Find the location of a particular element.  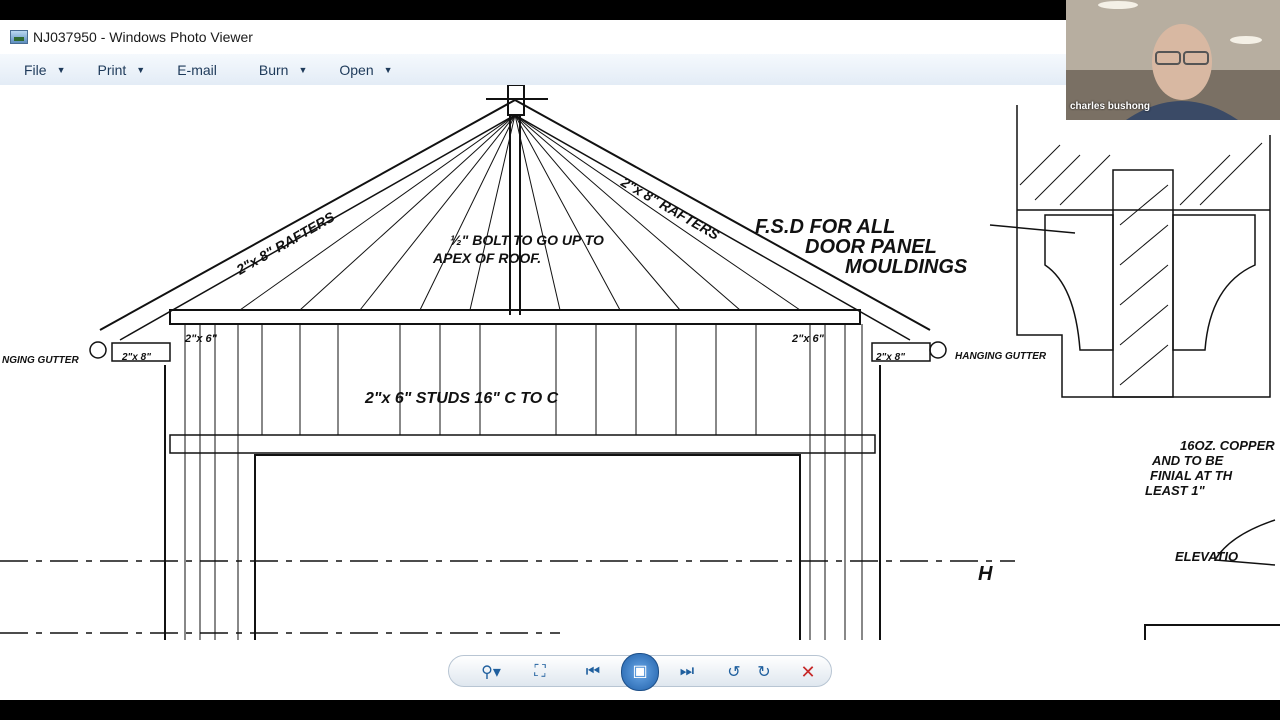

actual-size-icon: ⛶ is located at coordinates (540, 672).